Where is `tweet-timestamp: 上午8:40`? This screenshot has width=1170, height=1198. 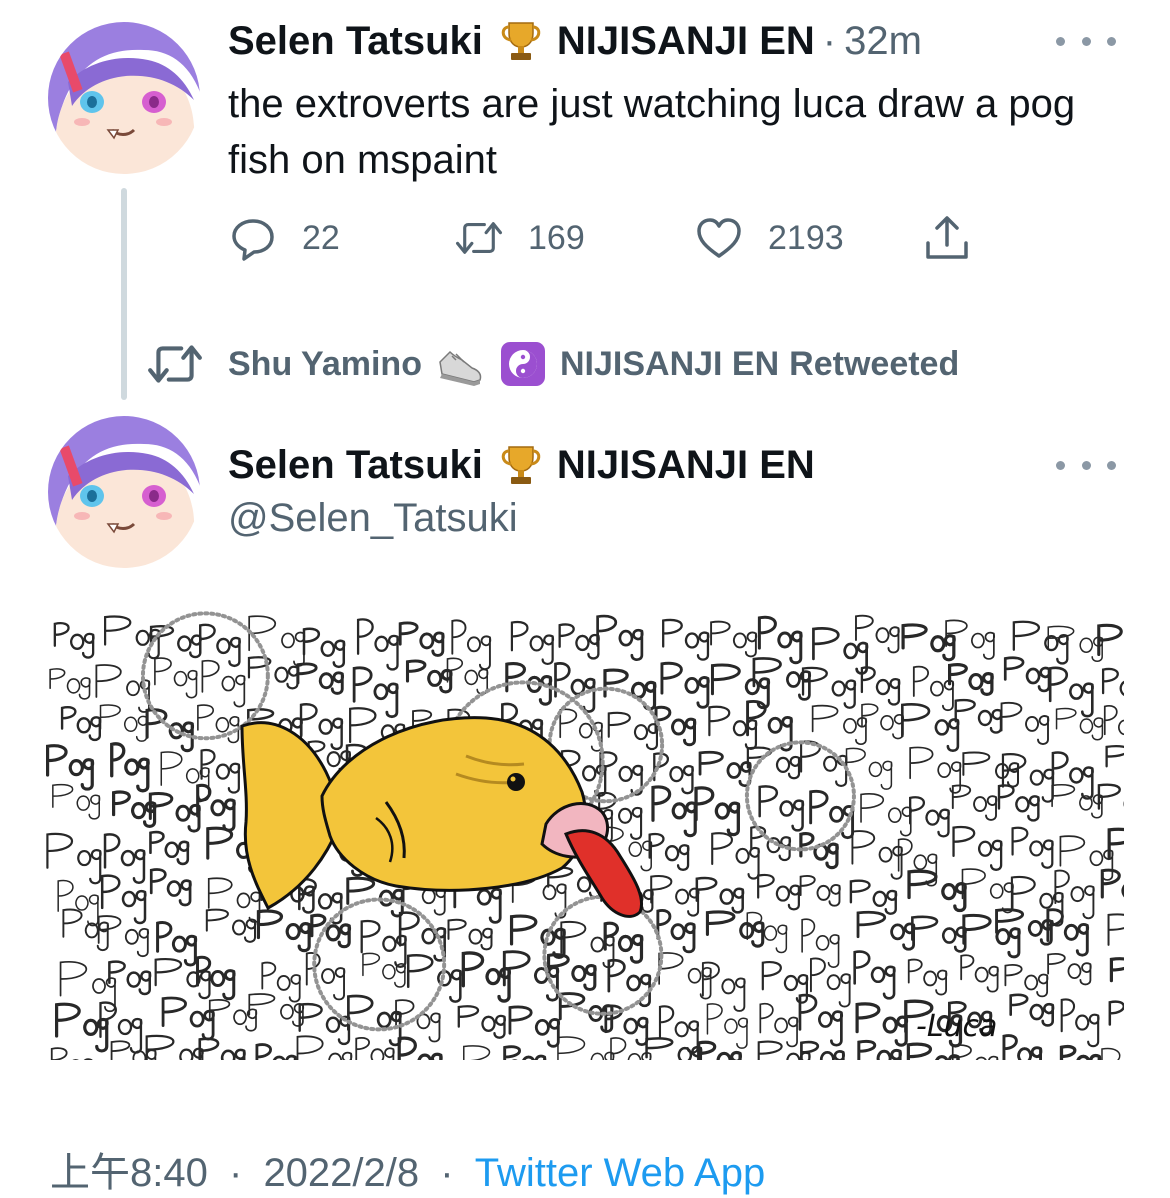 tweet-timestamp: 上午8:40 is located at coordinates (129, 1173).